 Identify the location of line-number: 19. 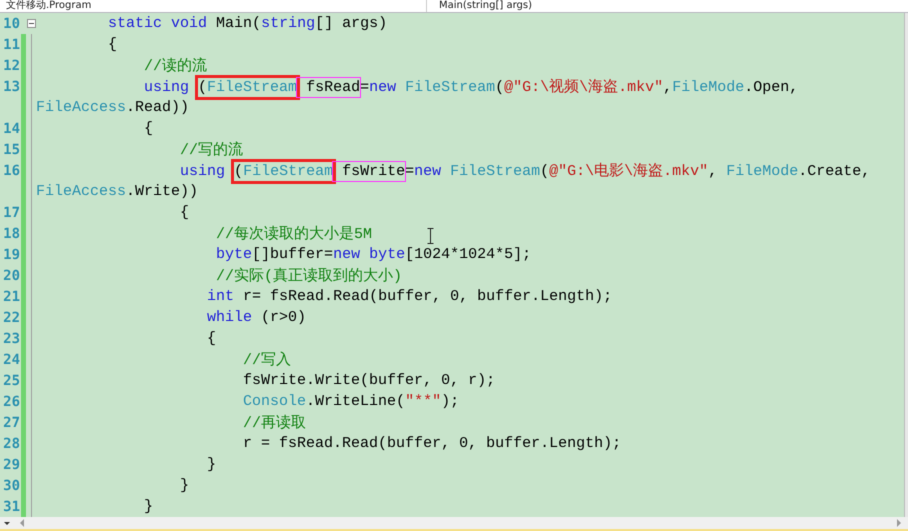
(11, 254).